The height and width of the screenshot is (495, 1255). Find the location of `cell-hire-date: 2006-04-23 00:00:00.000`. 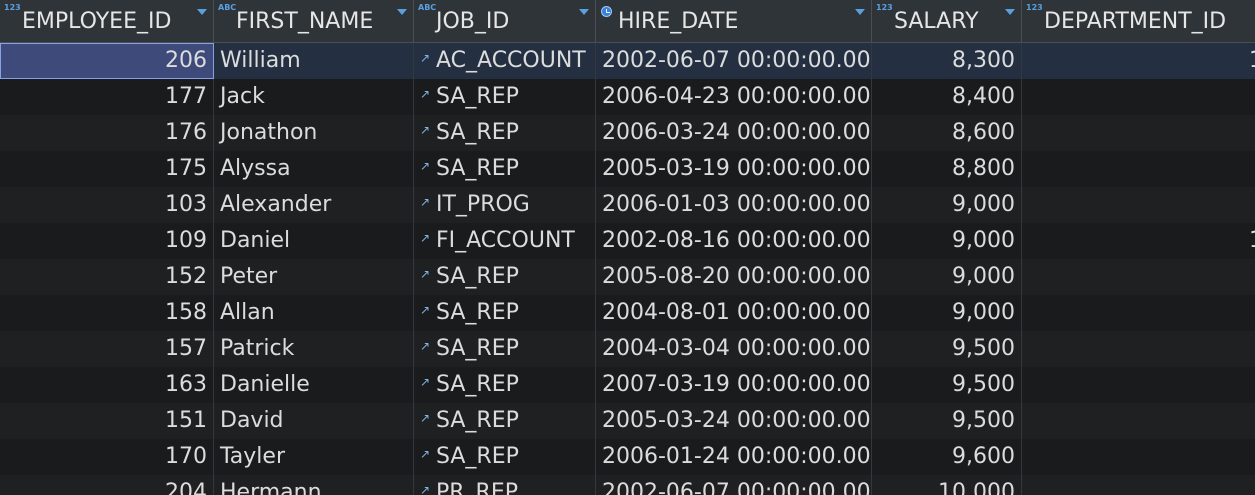

cell-hire-date: 2006-04-23 00:00:00.000 is located at coordinates (734, 97).